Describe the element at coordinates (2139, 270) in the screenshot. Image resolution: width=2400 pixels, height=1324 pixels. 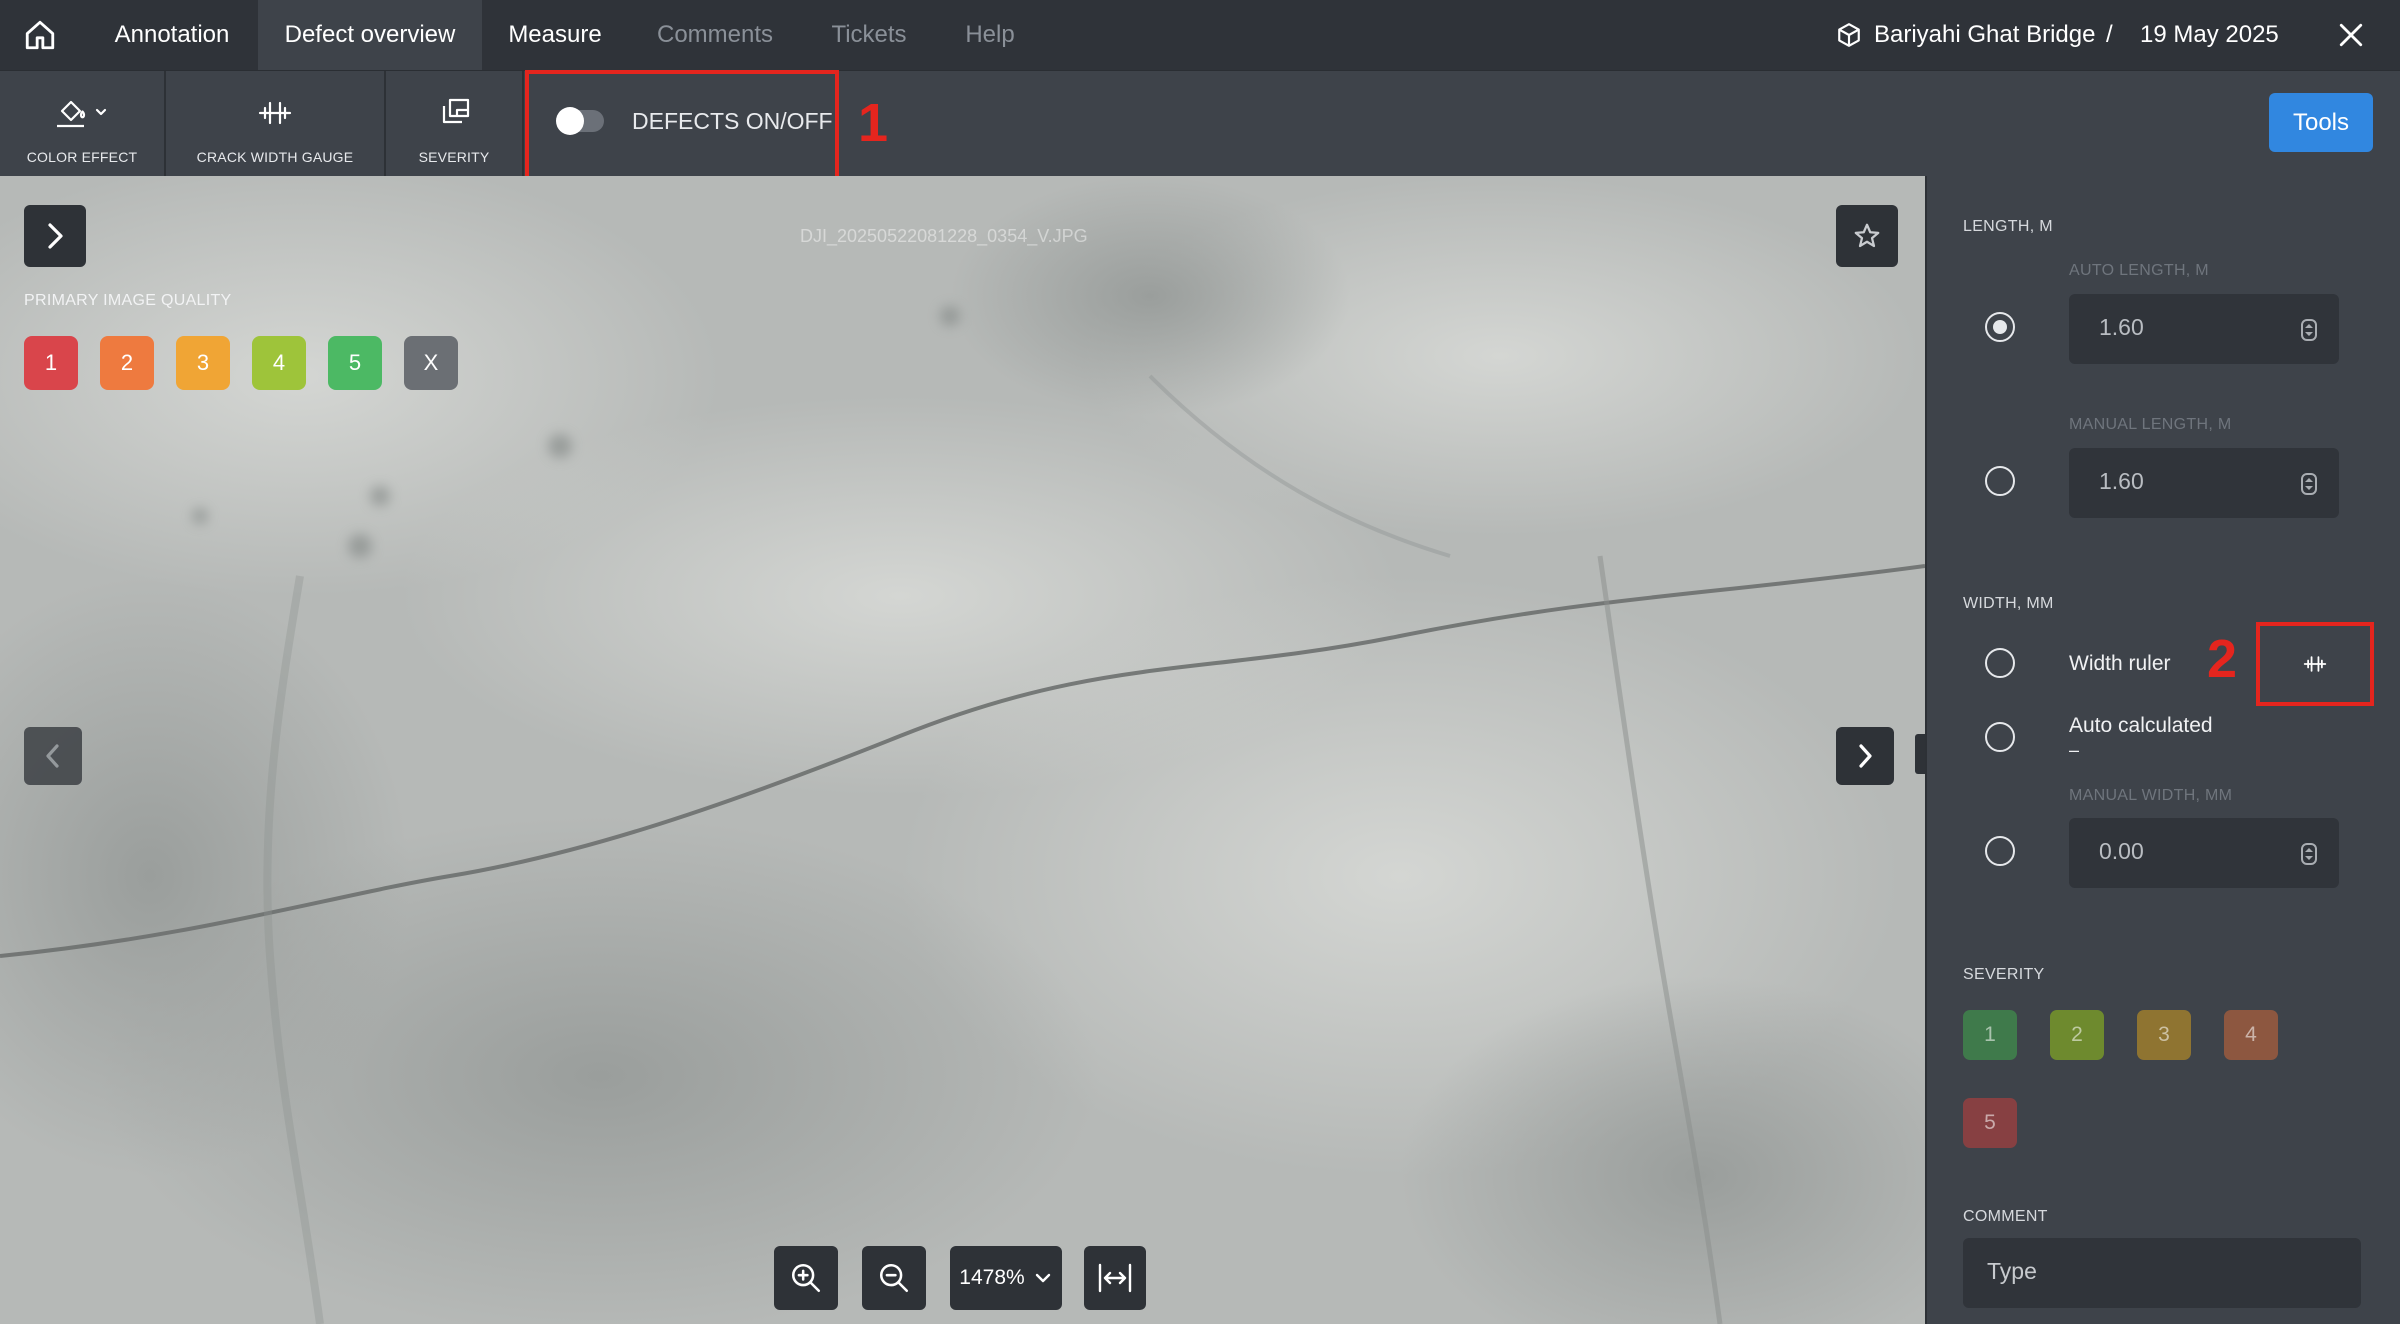
I see `auto-length-label: AUTO LENGTH, M` at that location.